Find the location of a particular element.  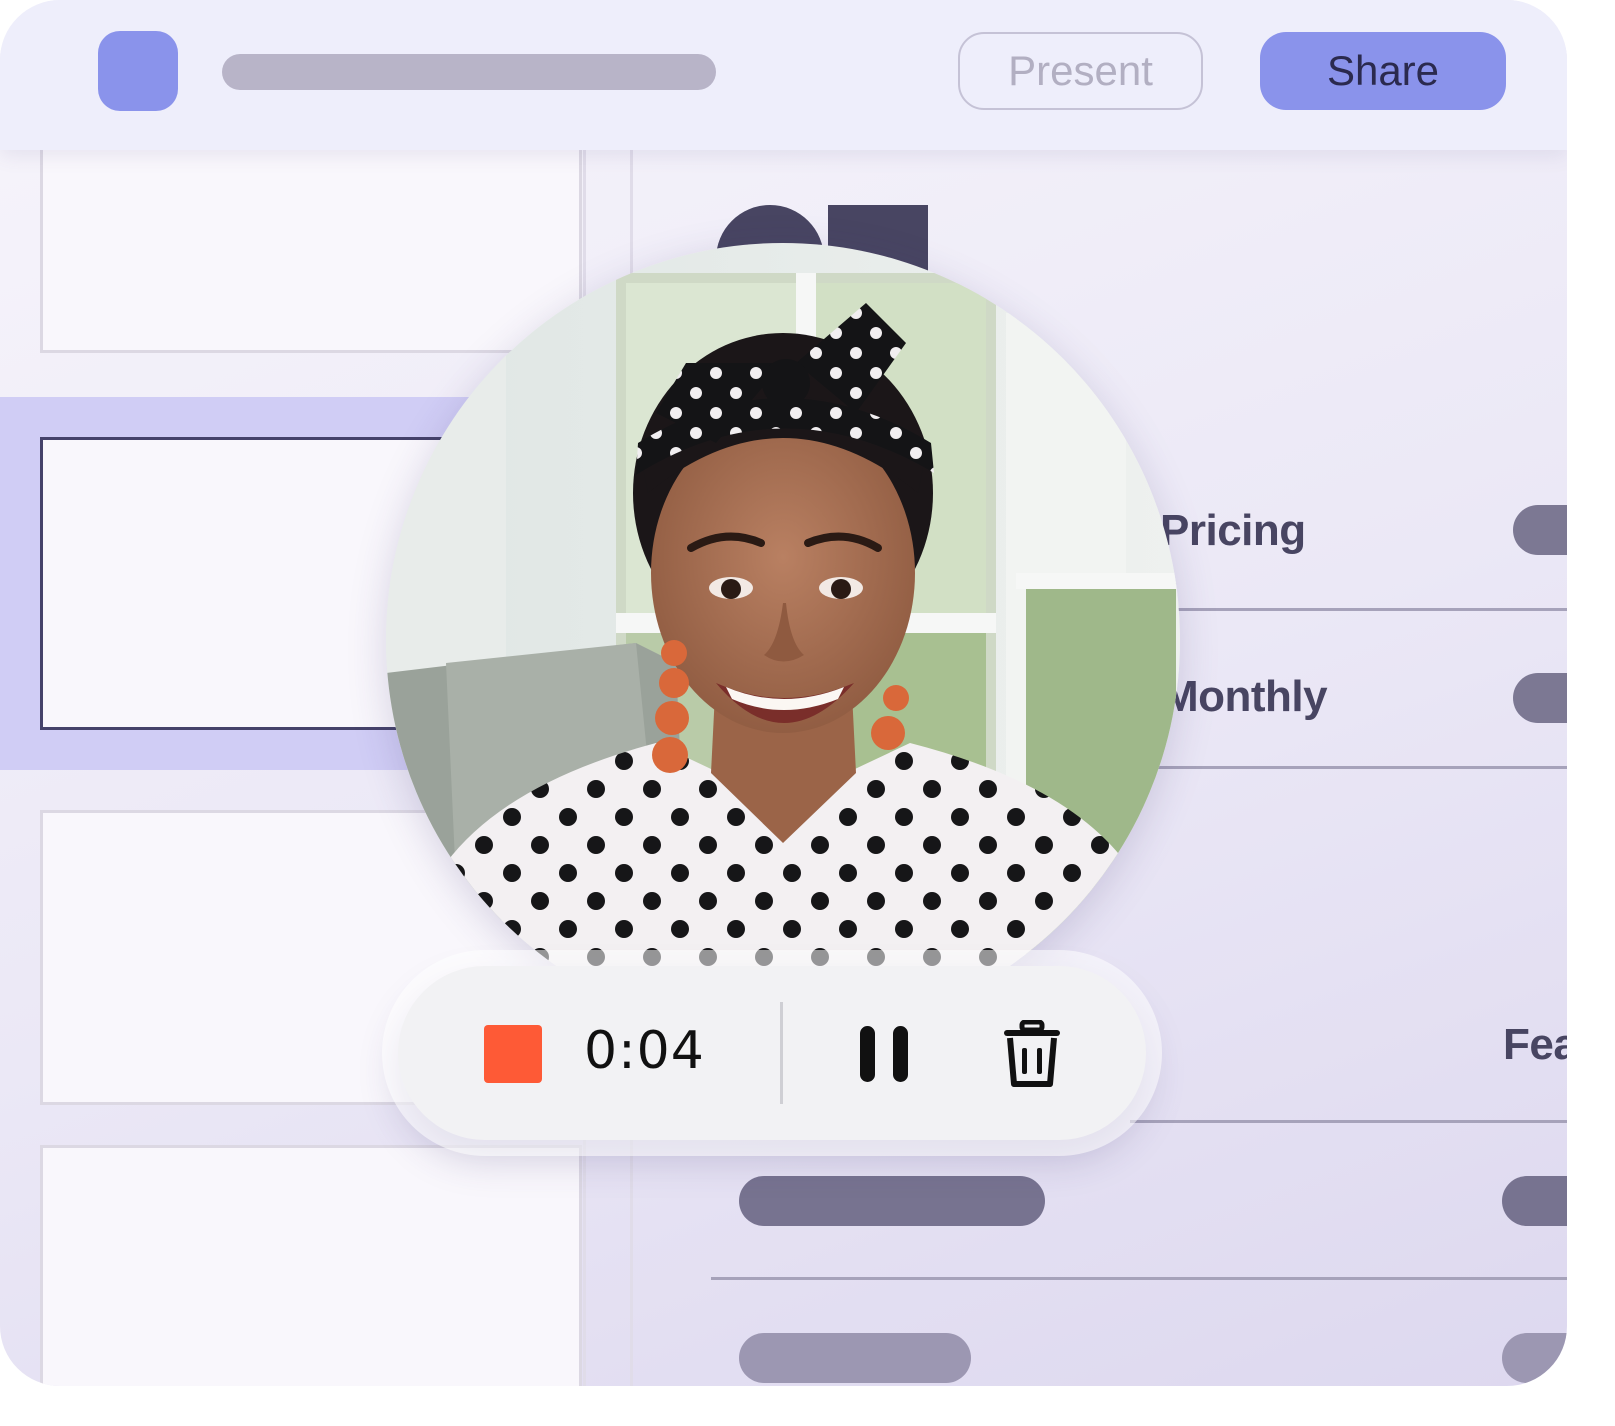

row-label-features: Fea is located at coordinates (1535, 1044).